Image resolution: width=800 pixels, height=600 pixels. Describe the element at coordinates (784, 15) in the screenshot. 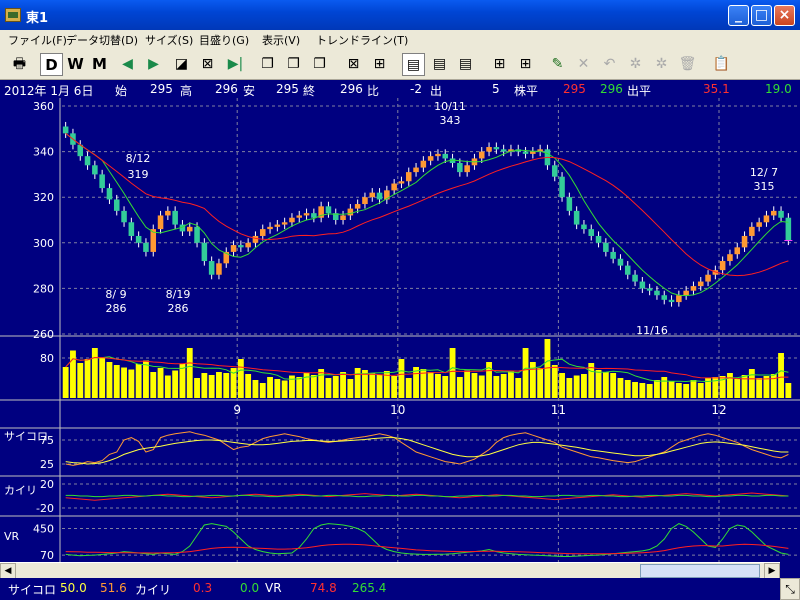

I see `close-button: ×` at that location.